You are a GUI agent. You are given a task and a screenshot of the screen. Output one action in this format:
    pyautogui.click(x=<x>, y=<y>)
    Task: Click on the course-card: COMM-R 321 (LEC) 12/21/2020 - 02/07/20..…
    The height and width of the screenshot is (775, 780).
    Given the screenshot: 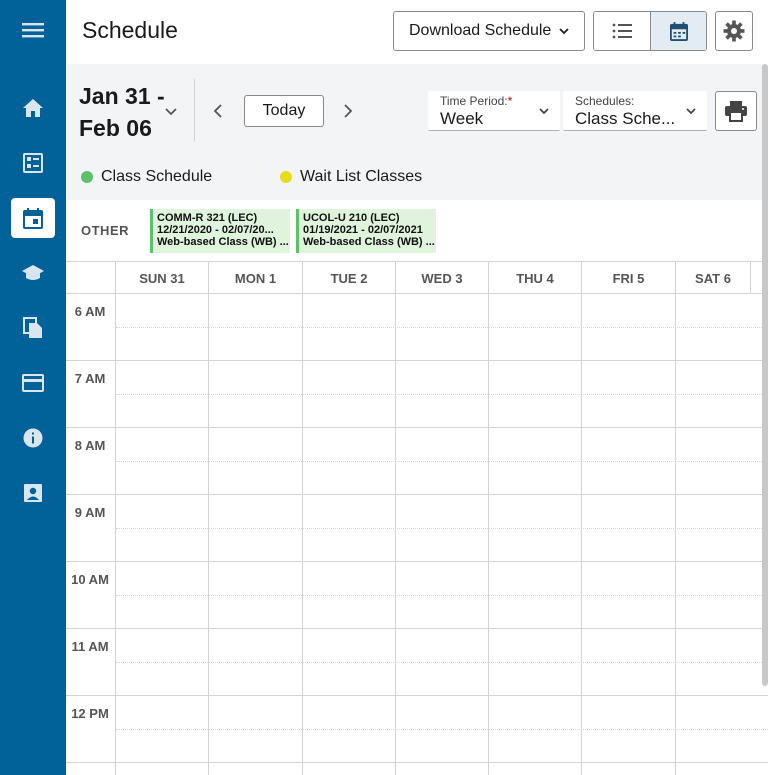 What is the action you would take?
    pyautogui.click(x=220, y=231)
    